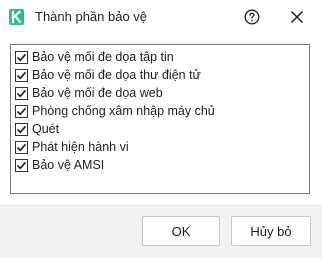 This screenshot has width=322, height=258. What do you see at coordinates (123, 111) in the screenshot?
I see `list-item-label: Phòng chống xâm nhập máy chủ` at bounding box center [123, 111].